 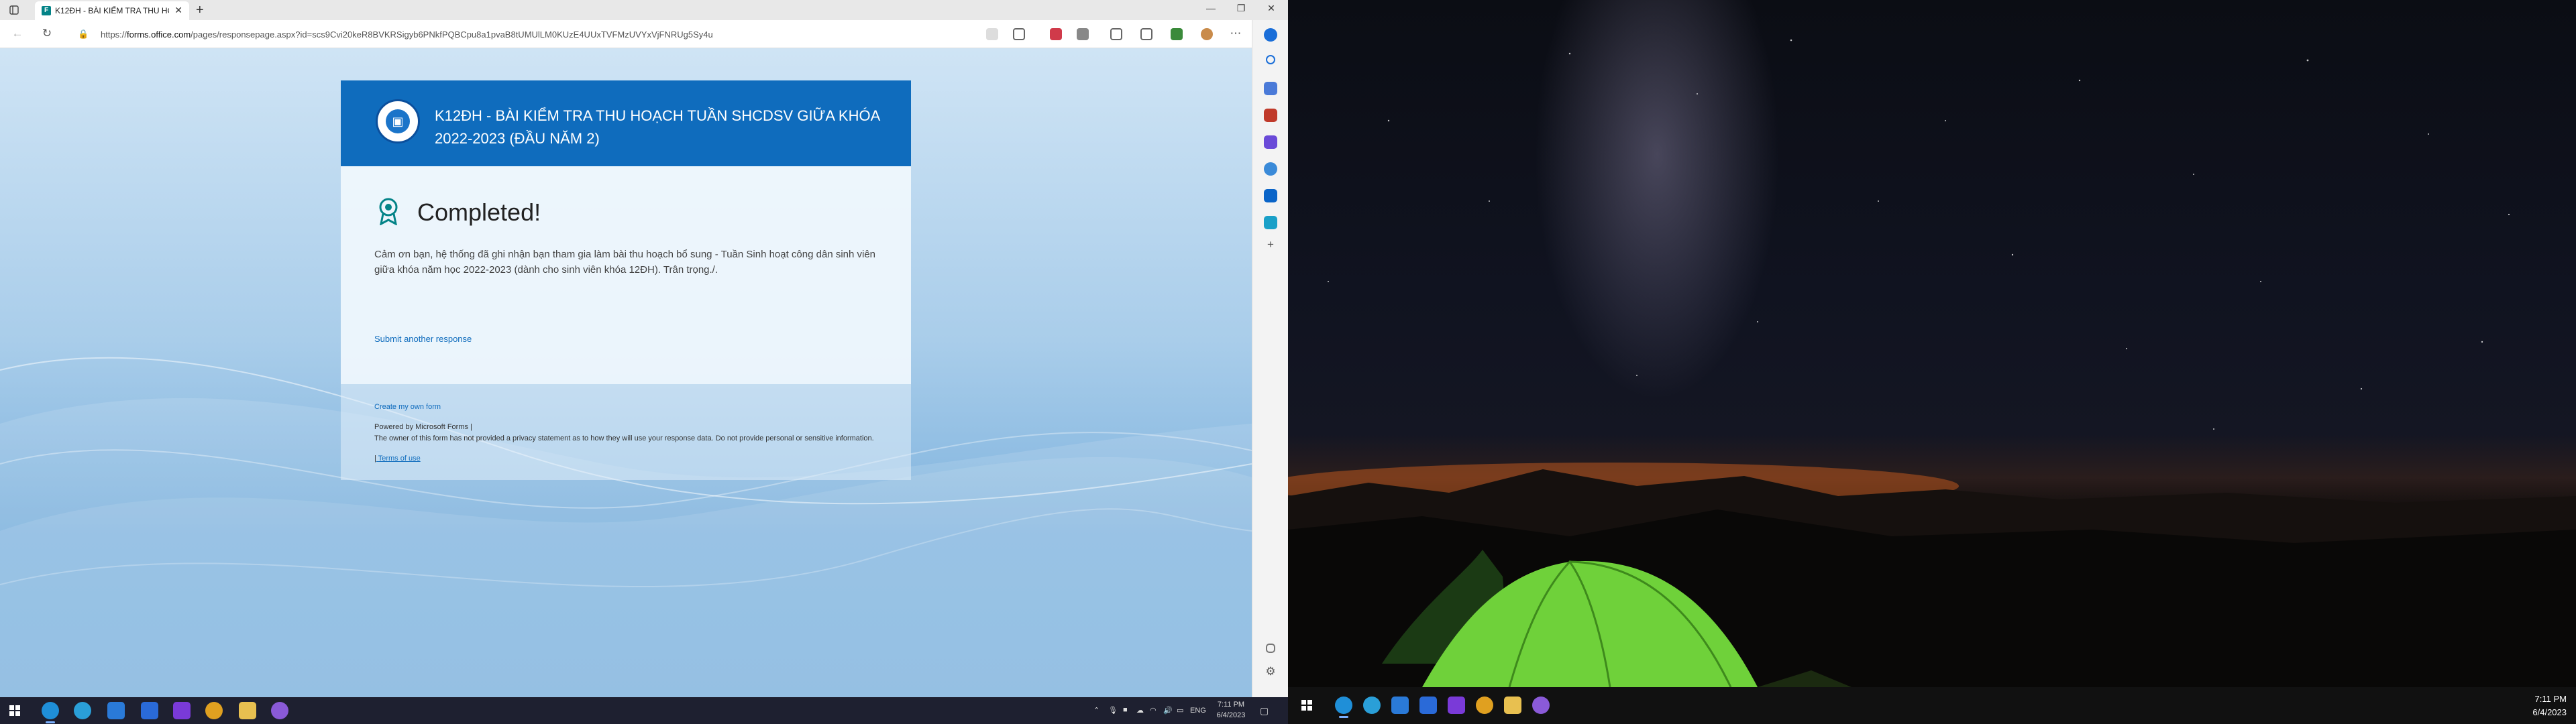 What do you see at coordinates (1113, 710) in the screenshot?
I see `microphone-icon: 🎙` at bounding box center [1113, 710].